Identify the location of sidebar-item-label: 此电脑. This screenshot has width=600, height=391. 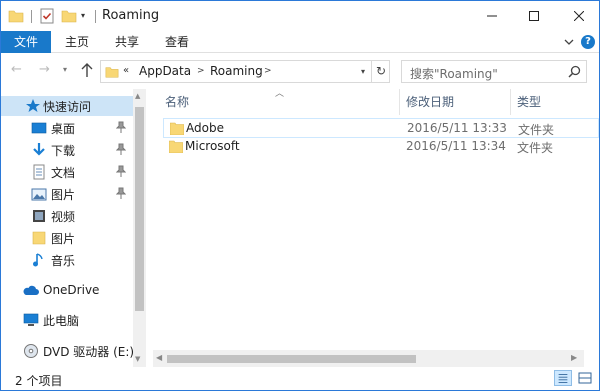
(61, 321).